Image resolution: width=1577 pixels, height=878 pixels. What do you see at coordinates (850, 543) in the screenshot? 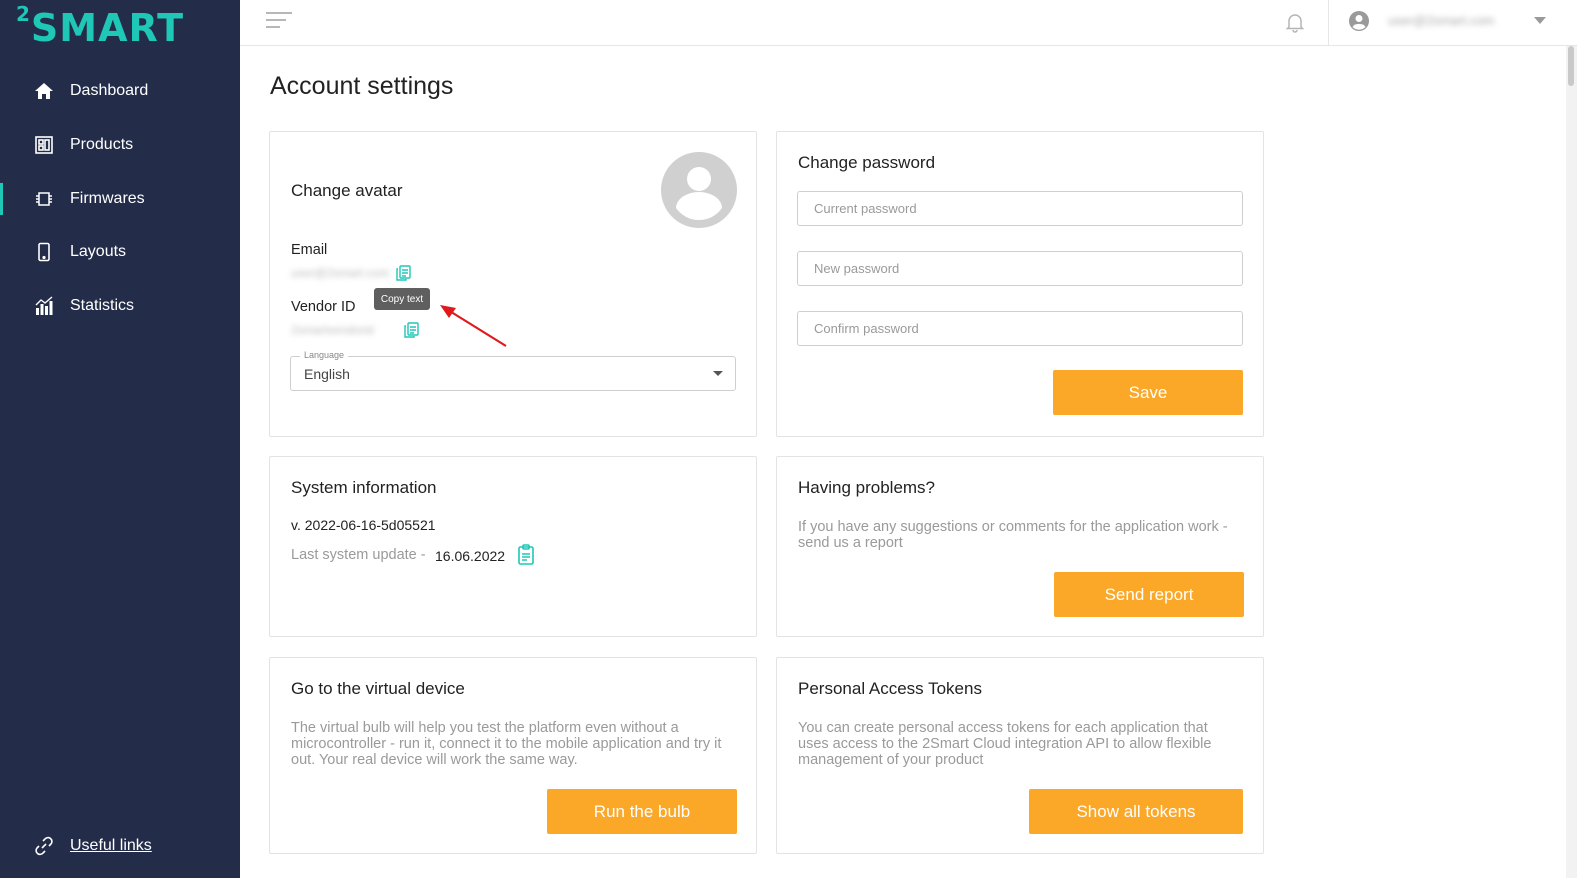
I see `problems-description-line-2: send us a report` at bounding box center [850, 543].